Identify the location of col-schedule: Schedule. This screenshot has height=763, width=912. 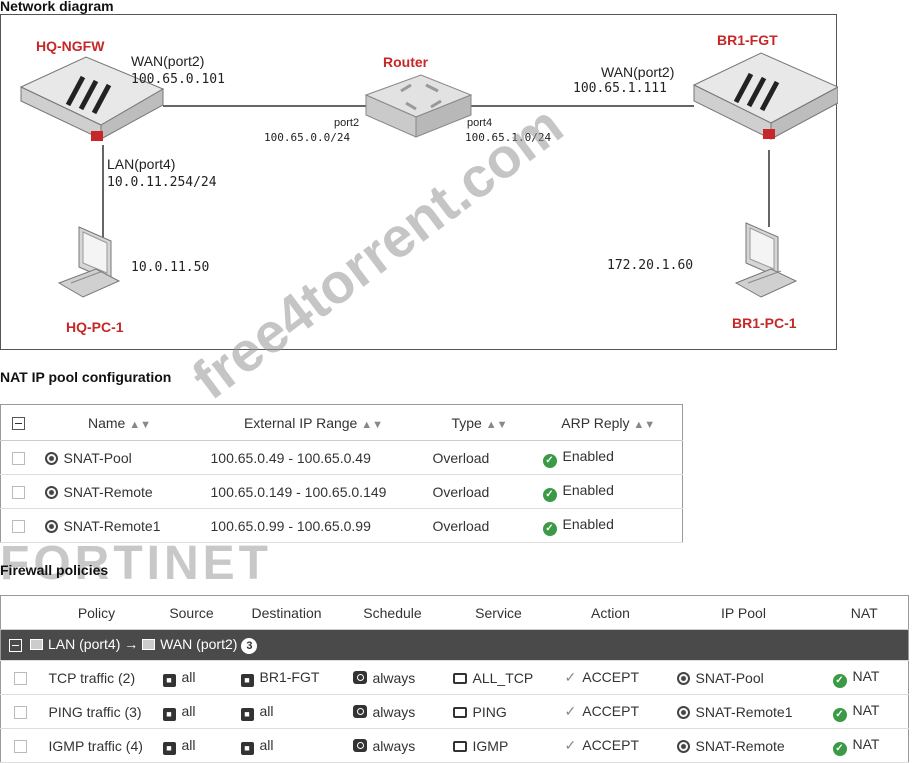
(392, 612).